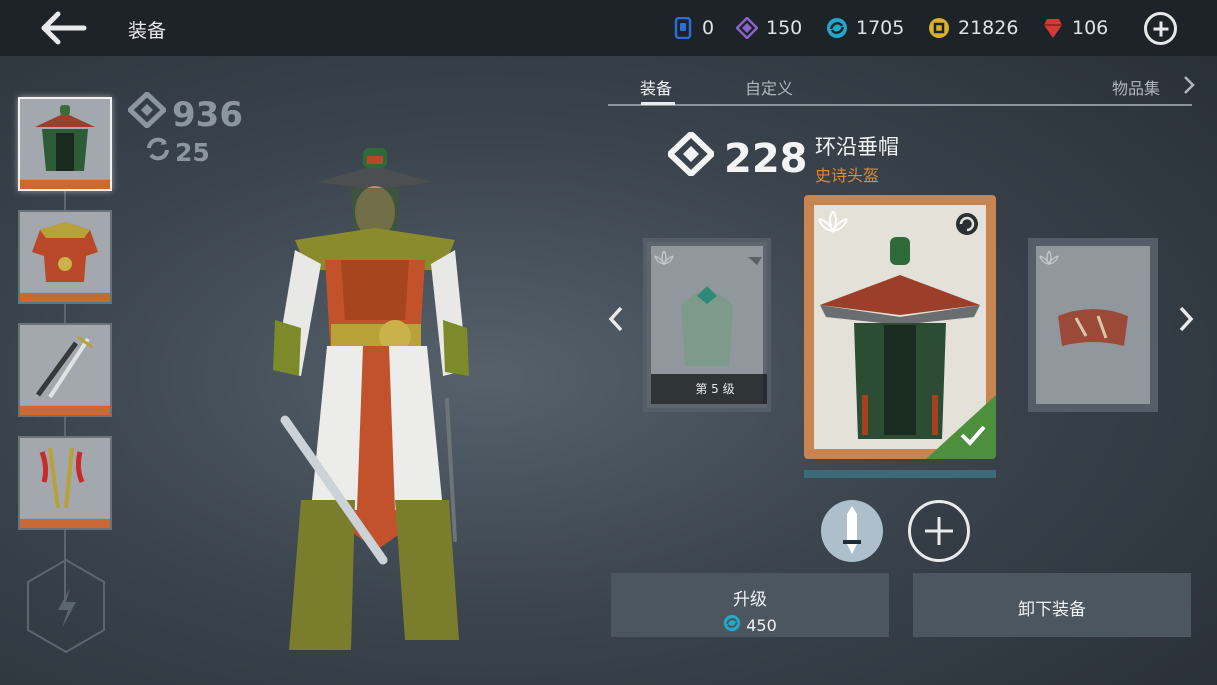 The image size is (1217, 685). Describe the element at coordinates (65, 139) in the screenshot. I see `helmet-thumbnail` at that location.